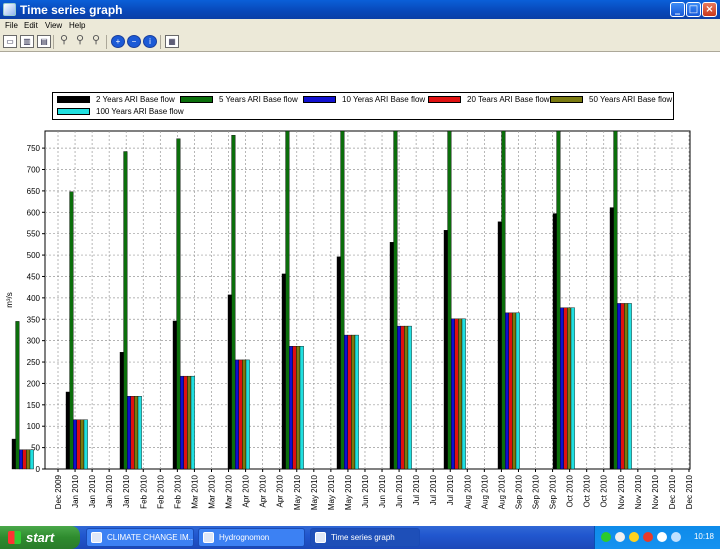  What do you see at coordinates (676, 537) in the screenshot?
I see `tray-app-icon` at bounding box center [676, 537].